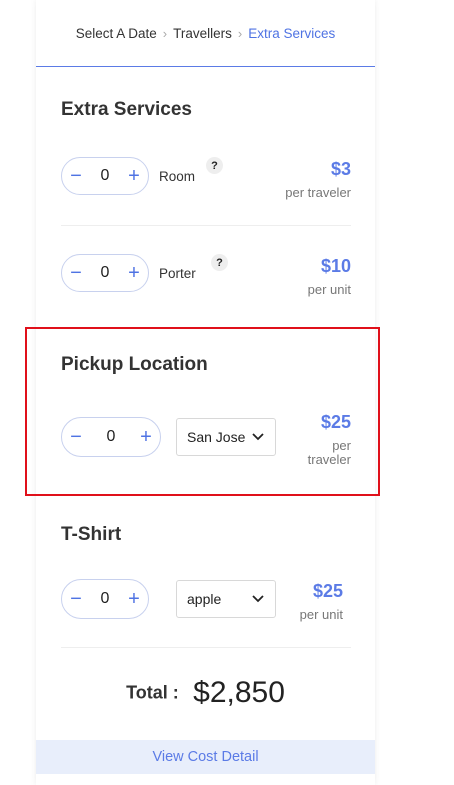 This screenshot has height=785, width=454. What do you see at coordinates (327, 591) in the screenshot?
I see `tshirt-price: $25` at bounding box center [327, 591].